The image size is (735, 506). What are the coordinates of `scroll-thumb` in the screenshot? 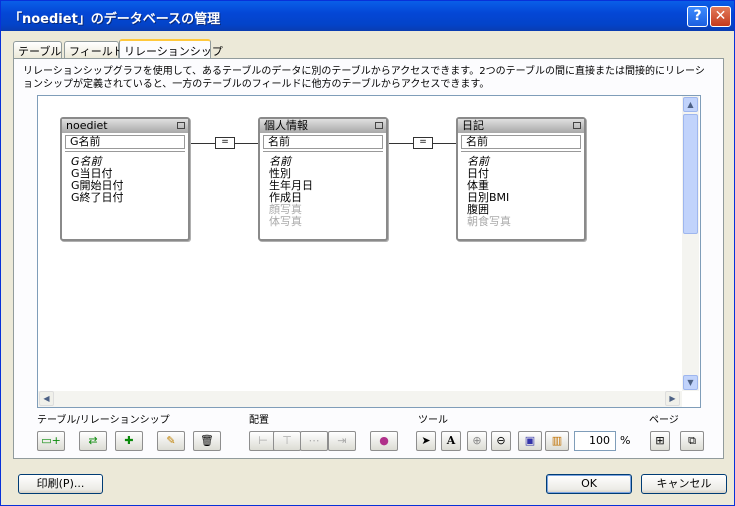 It's located at (690, 174).